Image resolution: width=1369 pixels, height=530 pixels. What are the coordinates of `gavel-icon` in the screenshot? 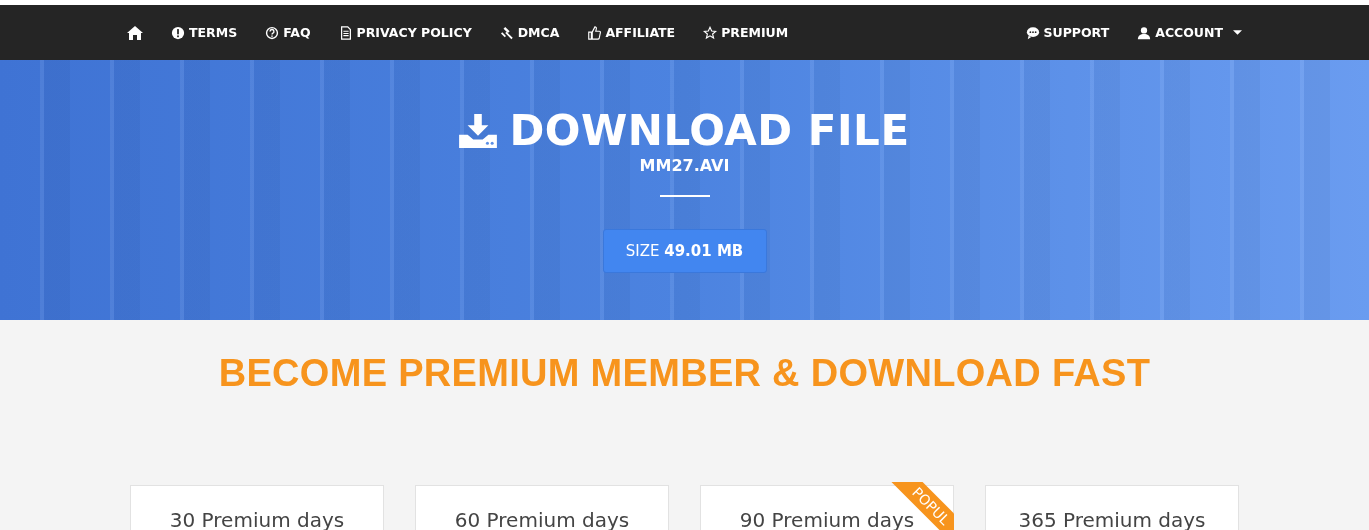 It's located at (506, 32).